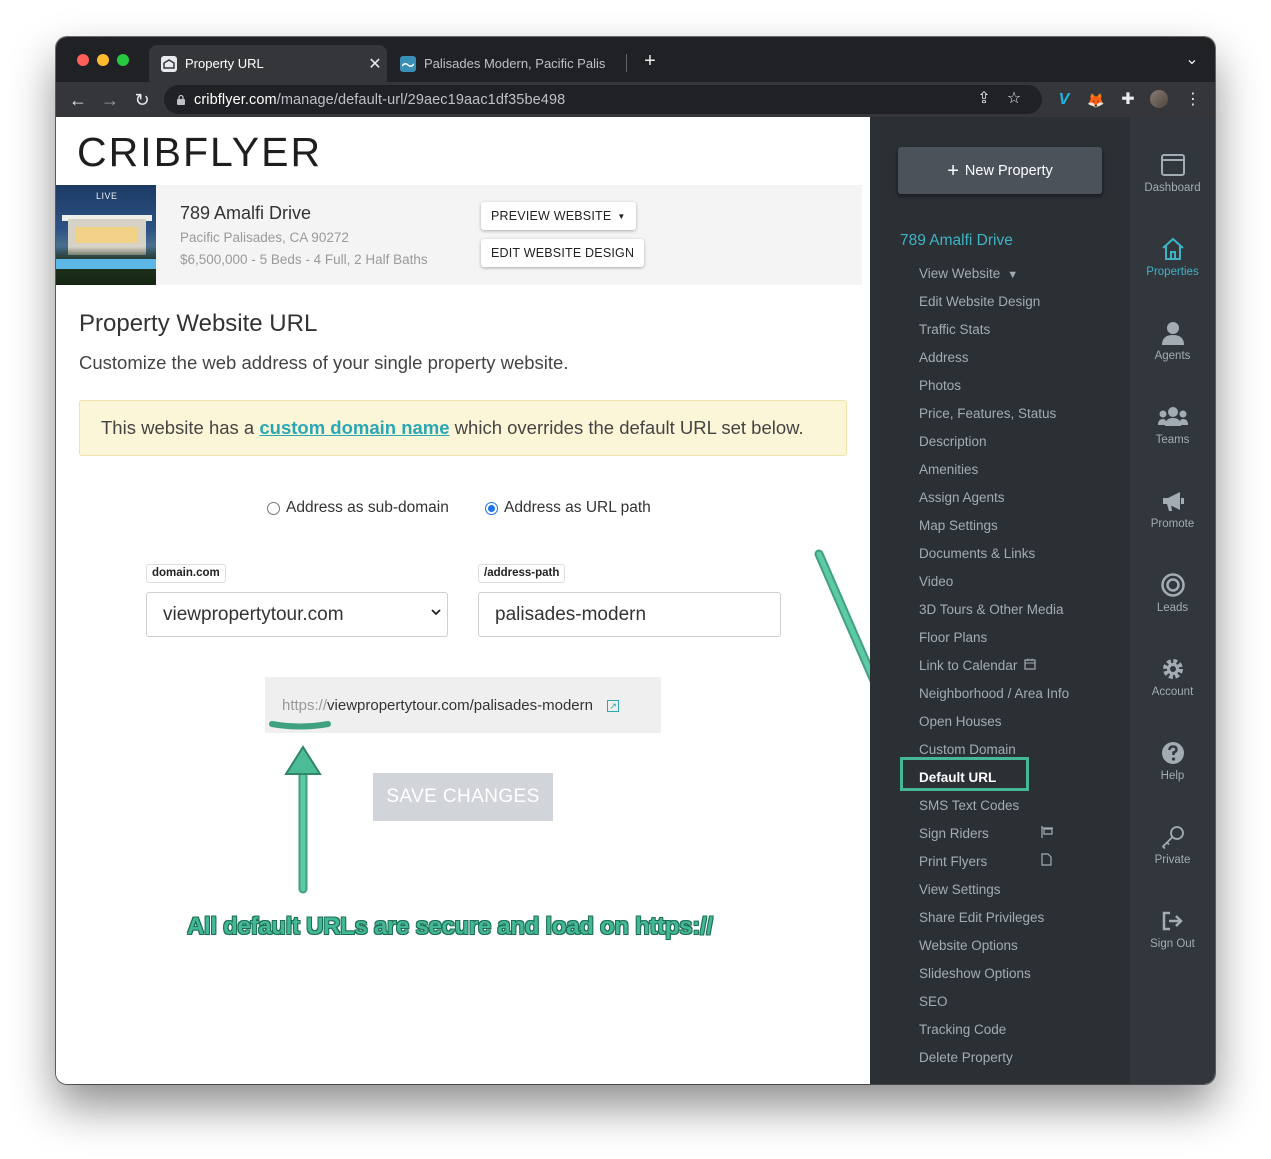 This screenshot has height=1159, width=1271. What do you see at coordinates (629, 614) in the screenshot?
I see `address-path-input: palisades-modern` at bounding box center [629, 614].